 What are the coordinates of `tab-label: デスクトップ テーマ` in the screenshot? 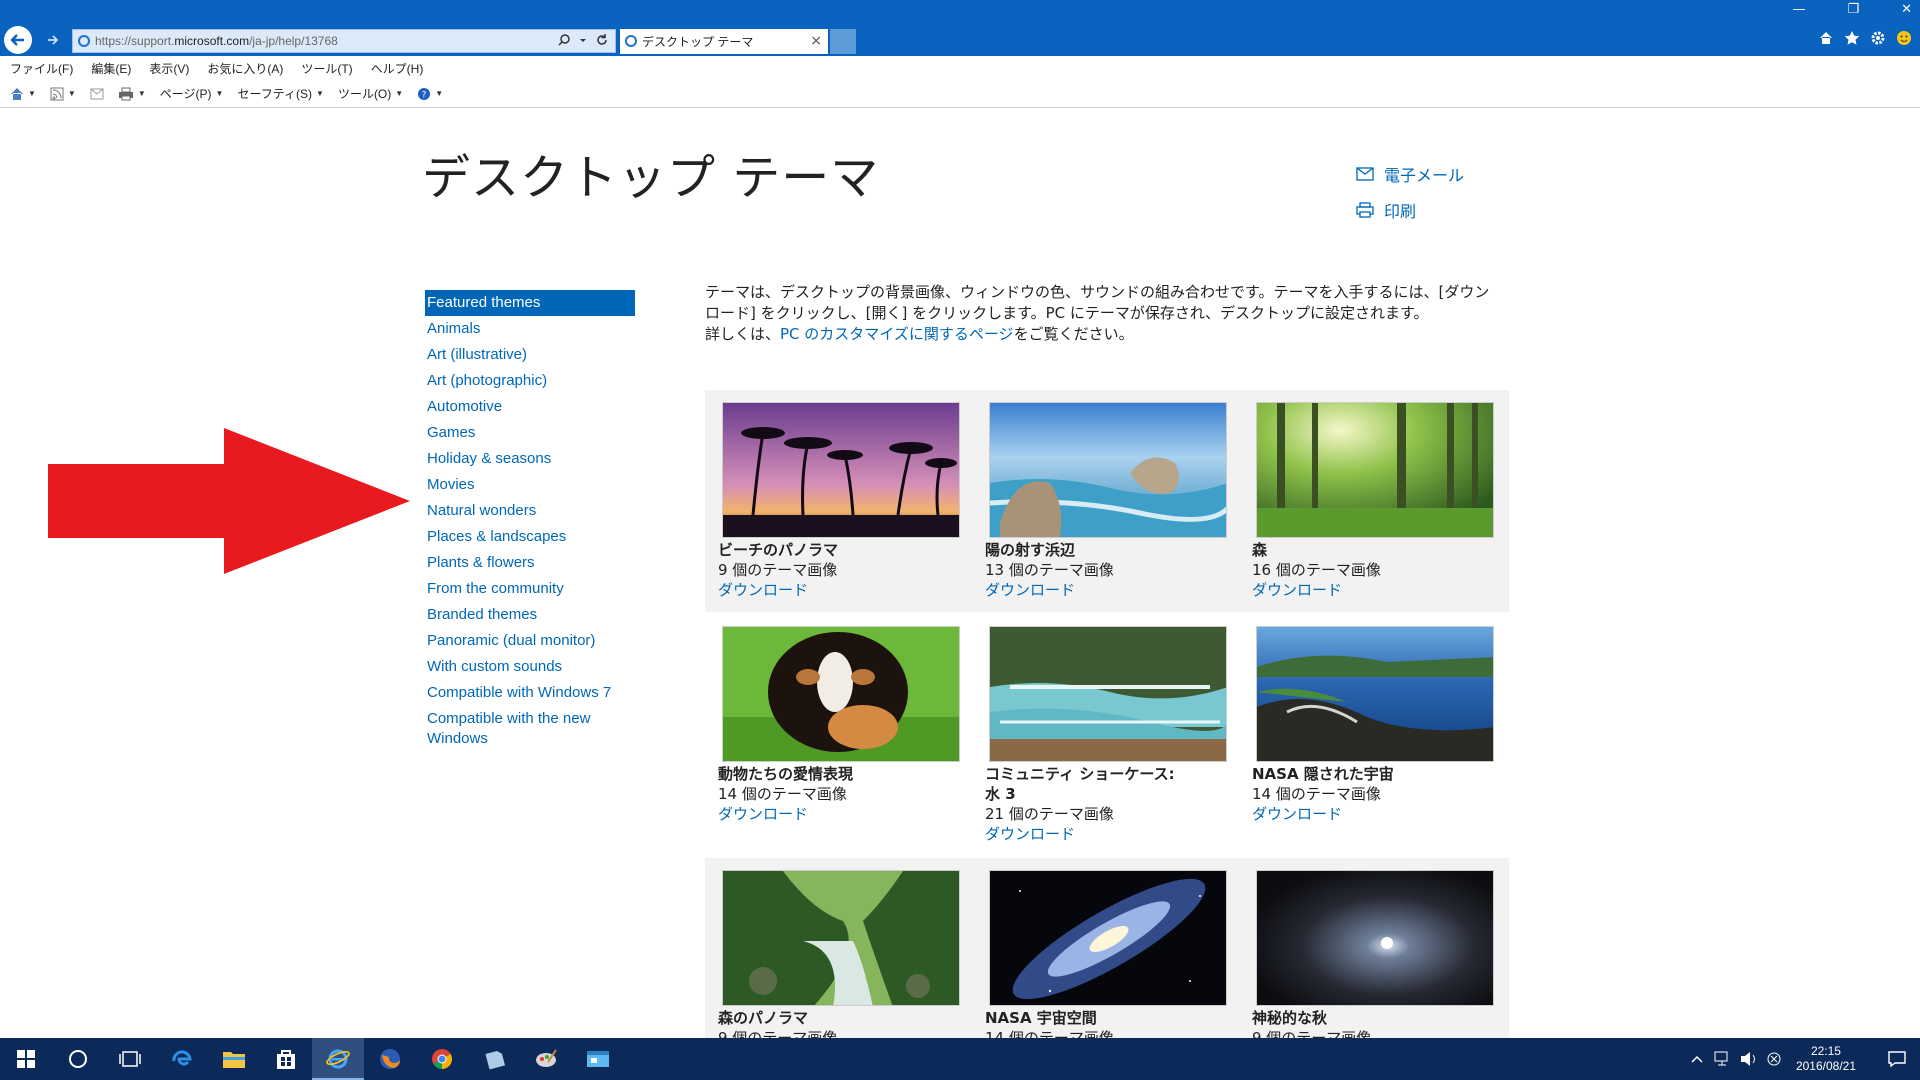 It's located at (698, 42).